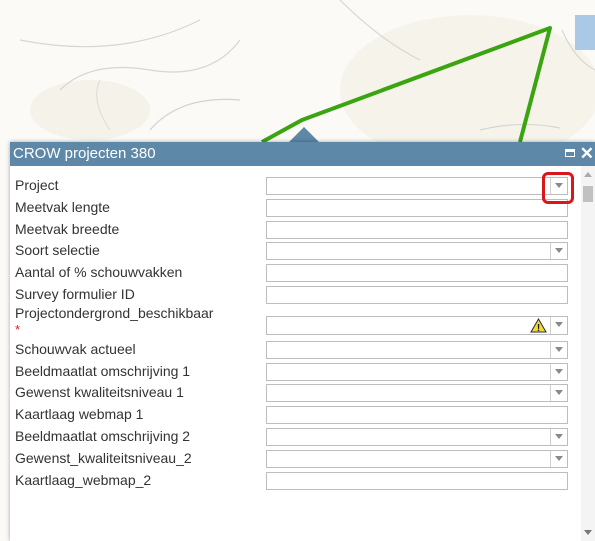 This screenshot has height=541, width=595. What do you see at coordinates (588, 353) in the screenshot?
I see `scrollbar` at bounding box center [588, 353].